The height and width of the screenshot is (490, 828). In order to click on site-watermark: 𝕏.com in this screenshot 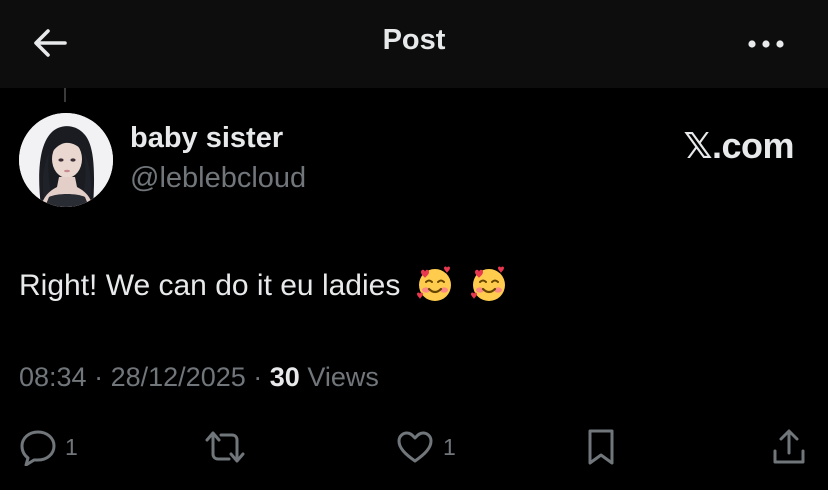, I will do `click(738, 145)`.